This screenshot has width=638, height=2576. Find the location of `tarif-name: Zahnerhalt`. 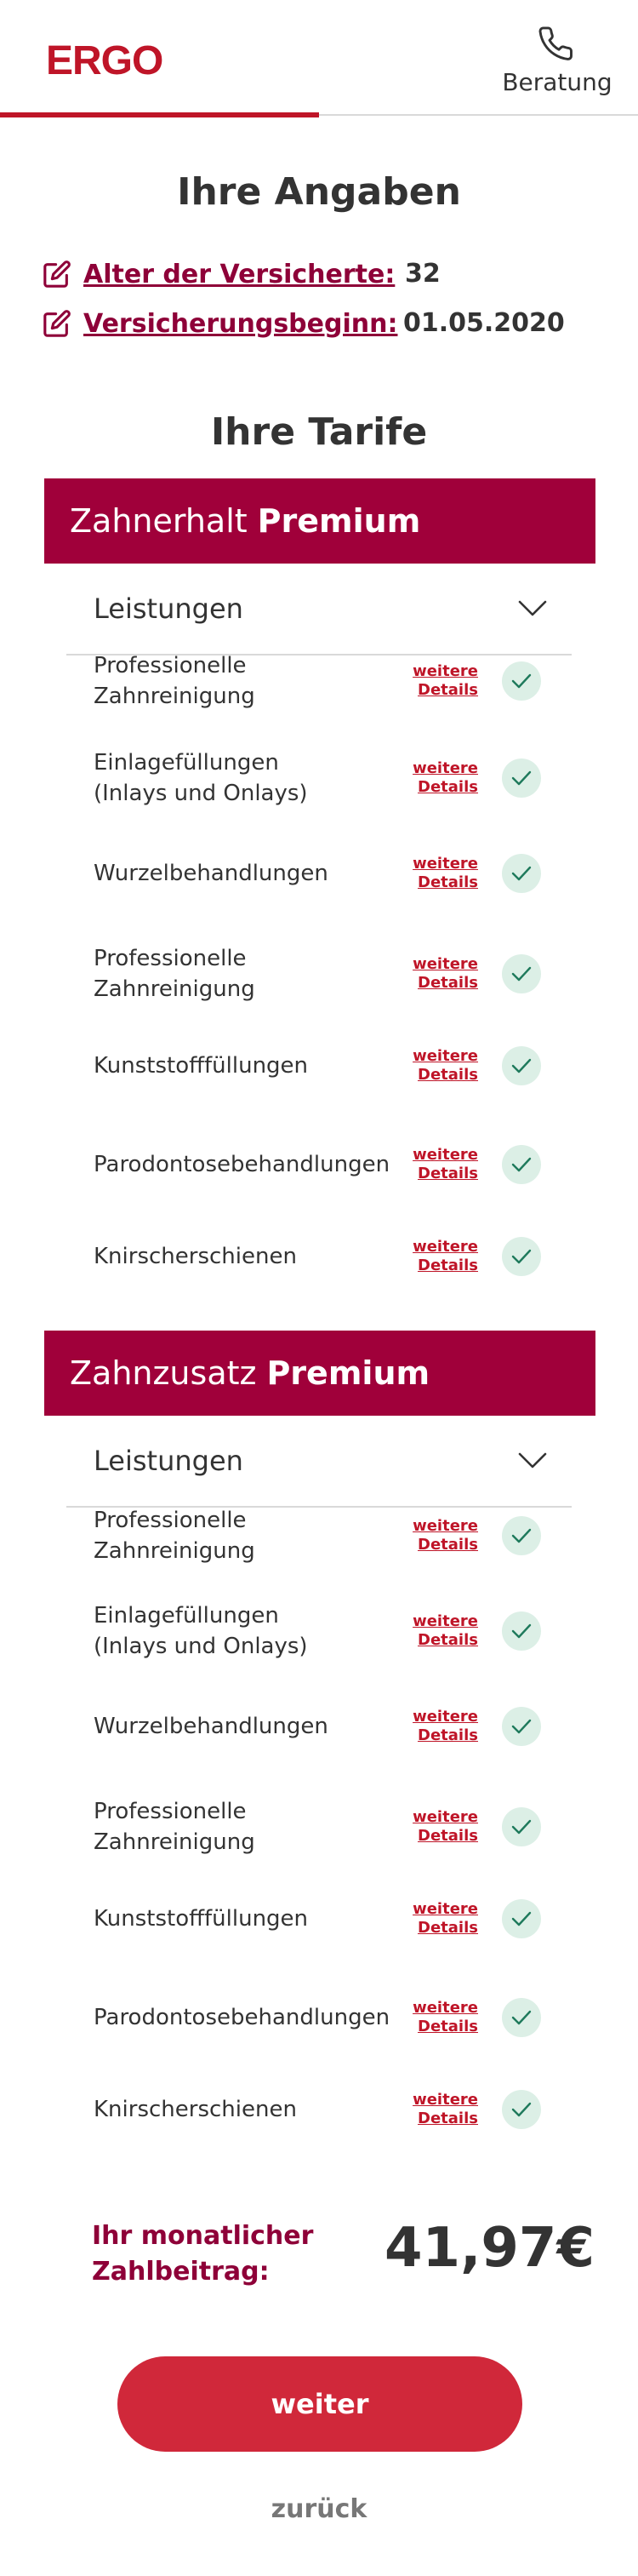

tarif-name: Zahnerhalt is located at coordinates (159, 521).